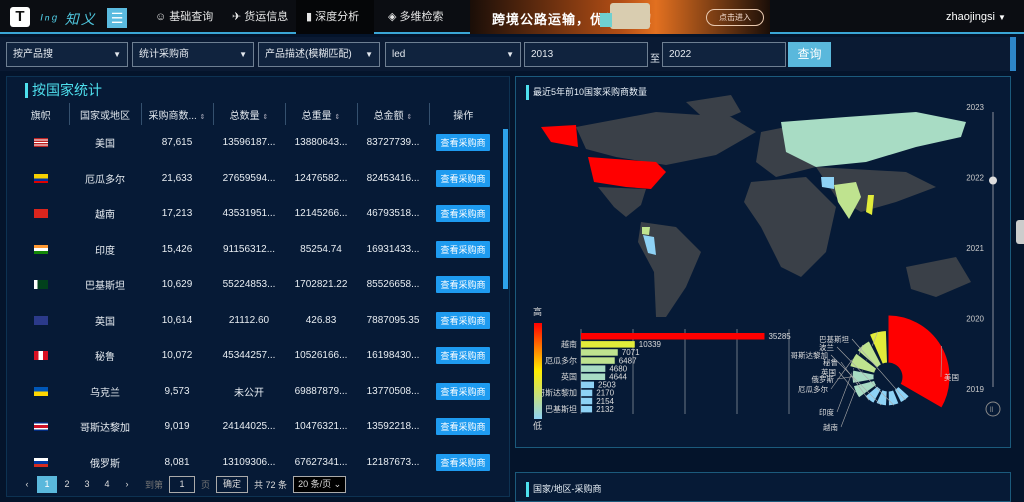 The height and width of the screenshot is (502, 1024). What do you see at coordinates (47, 484) in the screenshot?
I see `page-1-button: 1` at bounding box center [47, 484].